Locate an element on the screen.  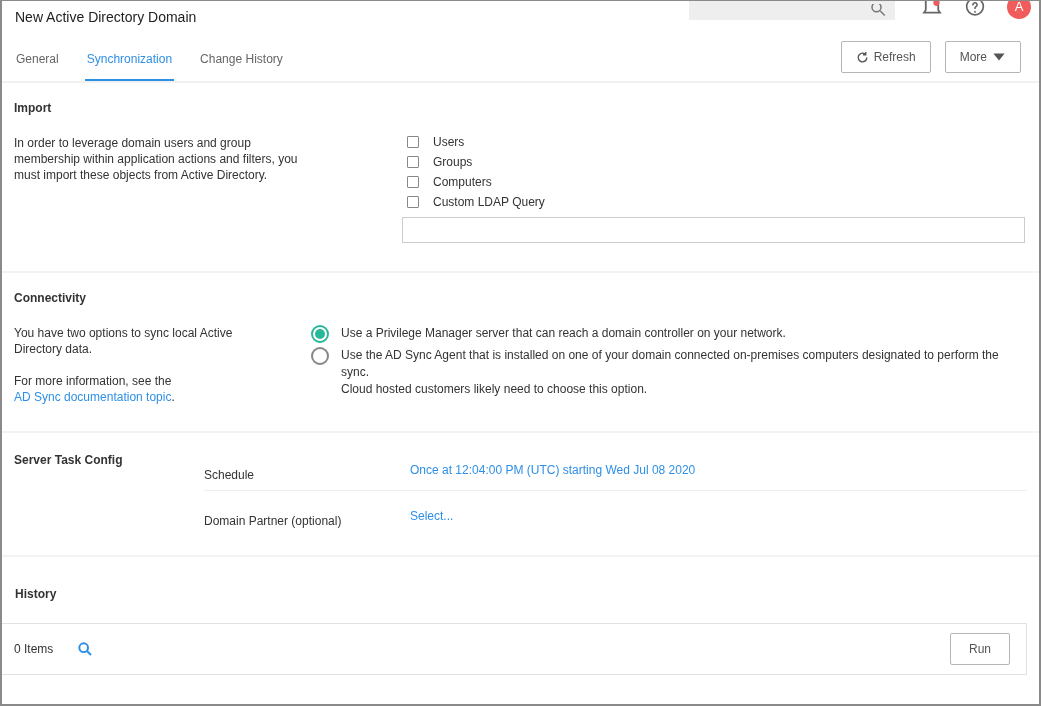
search-field is located at coordinates (792, 10).